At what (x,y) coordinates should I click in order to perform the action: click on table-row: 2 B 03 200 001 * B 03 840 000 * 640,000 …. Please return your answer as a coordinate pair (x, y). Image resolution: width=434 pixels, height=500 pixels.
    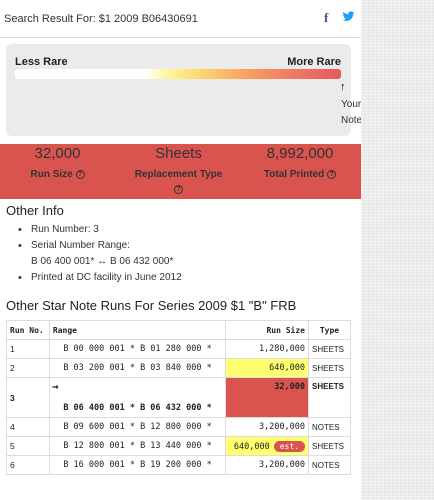
    Looking at the image, I should click on (178, 368).